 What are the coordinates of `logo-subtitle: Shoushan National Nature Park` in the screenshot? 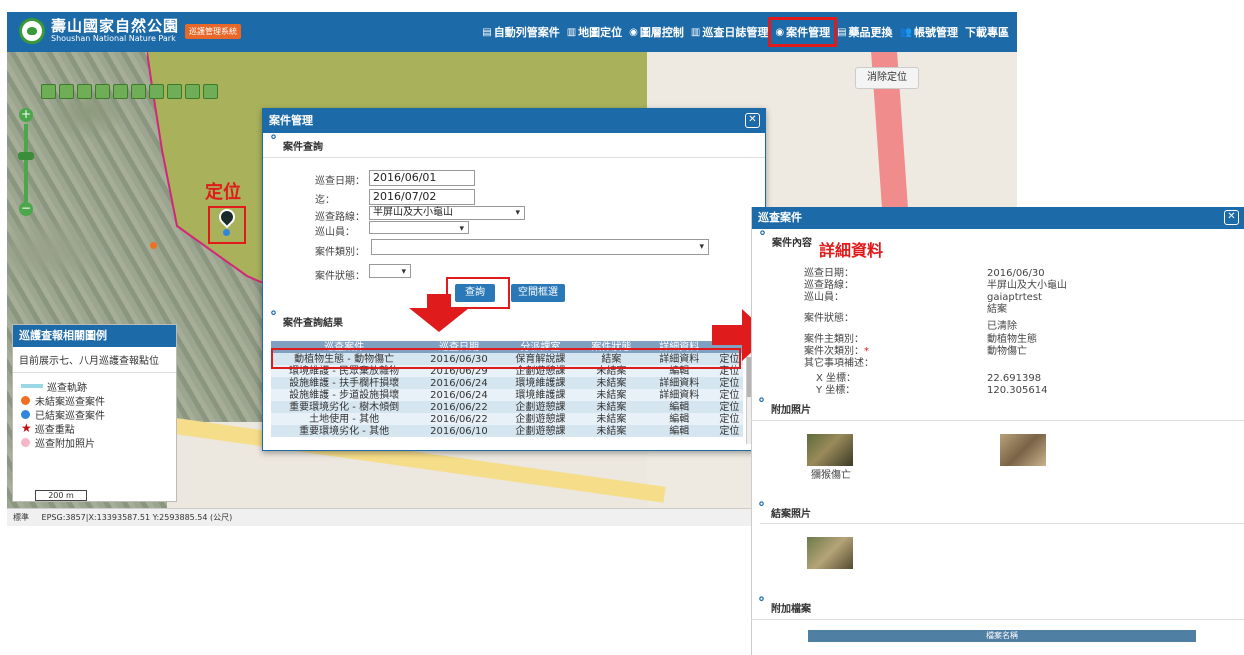 It's located at (113, 38).